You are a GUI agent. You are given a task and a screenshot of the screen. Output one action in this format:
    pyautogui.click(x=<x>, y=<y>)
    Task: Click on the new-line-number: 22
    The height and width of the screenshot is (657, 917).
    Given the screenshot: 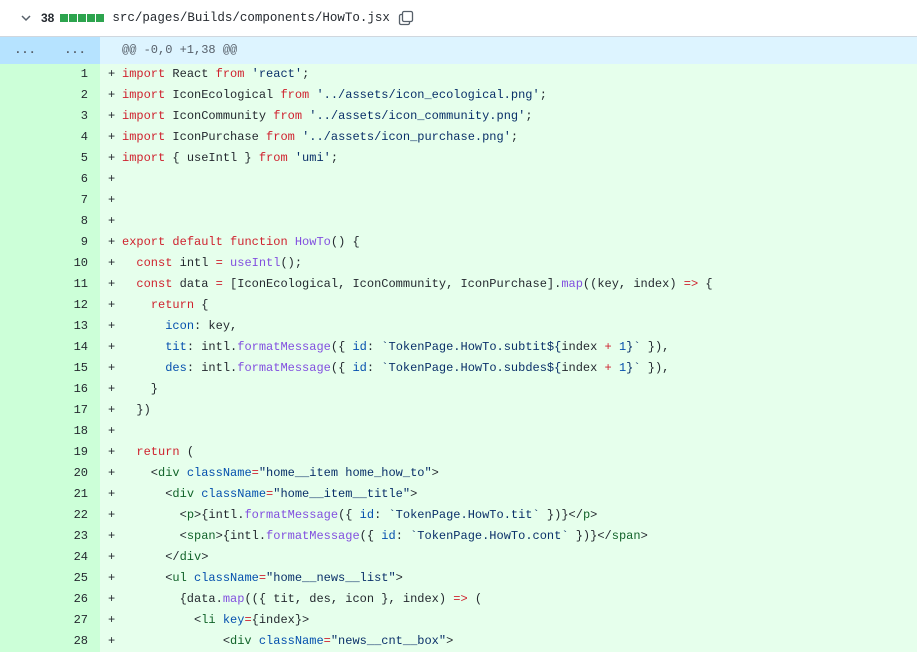 What is the action you would take?
    pyautogui.click(x=75, y=515)
    